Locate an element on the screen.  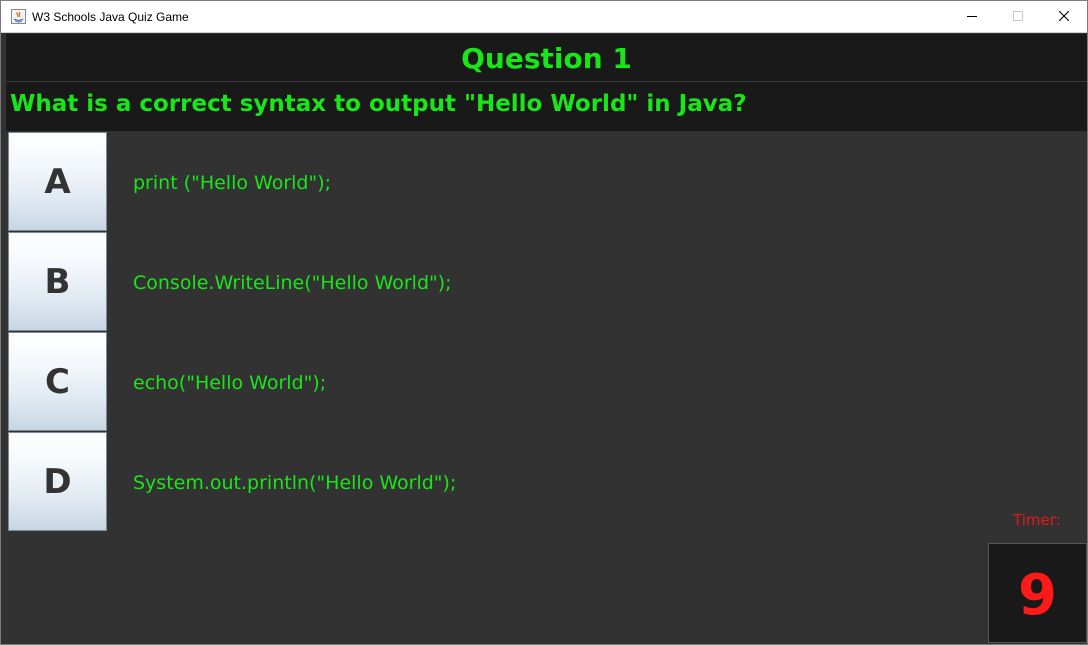
timer-display: 9 is located at coordinates (1037, 593).